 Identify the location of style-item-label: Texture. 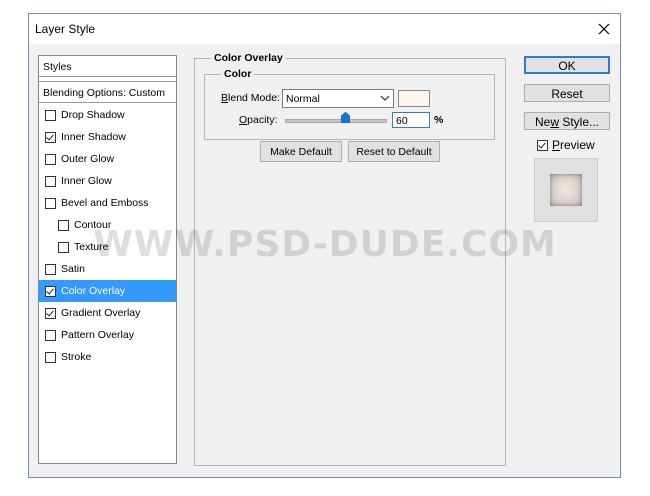
(91, 247).